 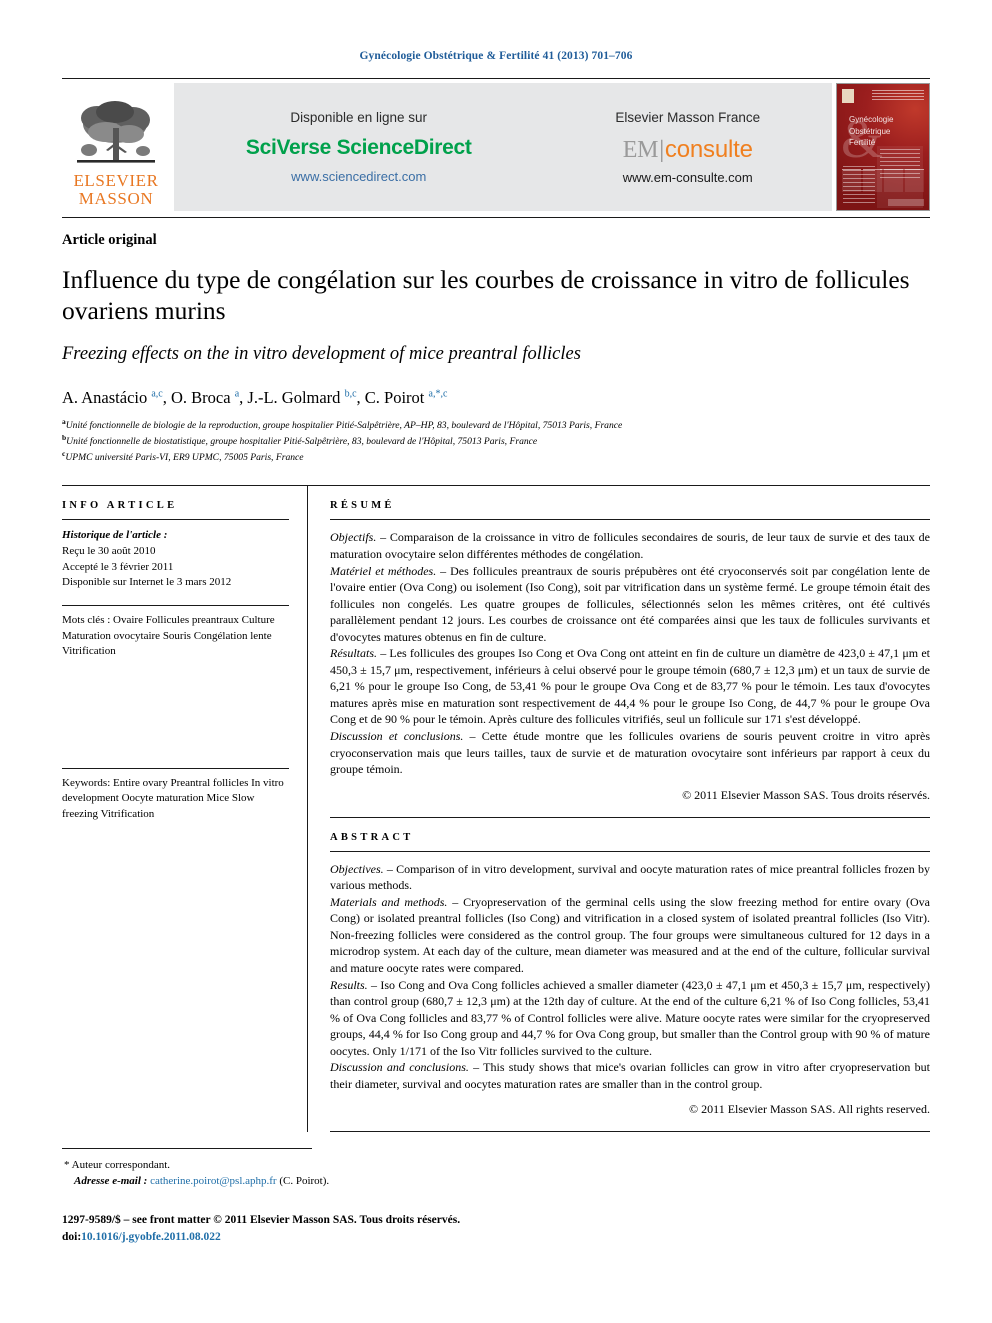 I want to click on resume-rule, so click(x=630, y=520).